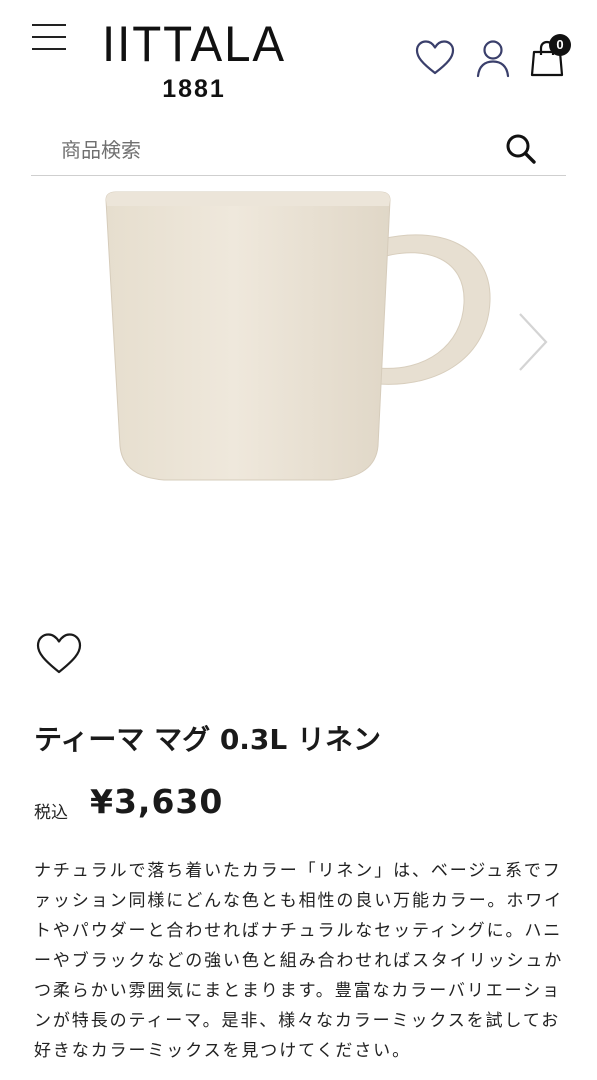 This screenshot has height=1080, width=597. Describe the element at coordinates (560, 45) in the screenshot. I see `cart-count-badge: 0` at that location.